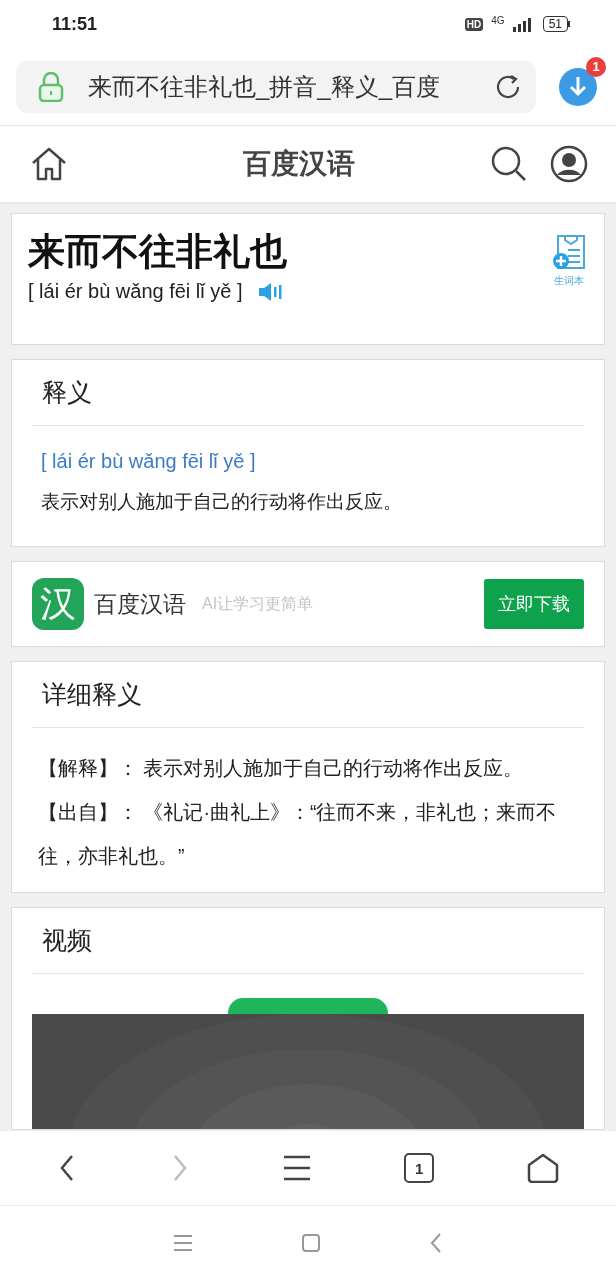 This screenshot has height=1280, width=616. I want to click on section-heading: 释义, so click(308, 393).